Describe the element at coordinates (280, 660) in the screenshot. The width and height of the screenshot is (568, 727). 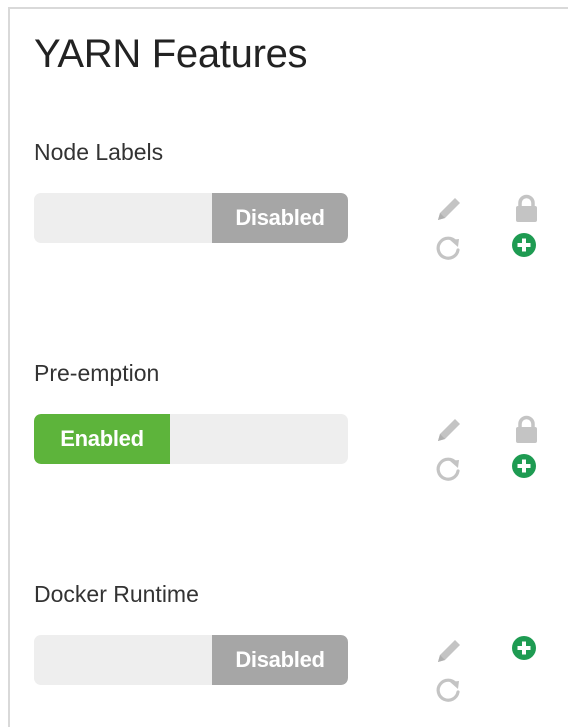
I see `toggle-state-docker-runtime: Disabled` at that location.